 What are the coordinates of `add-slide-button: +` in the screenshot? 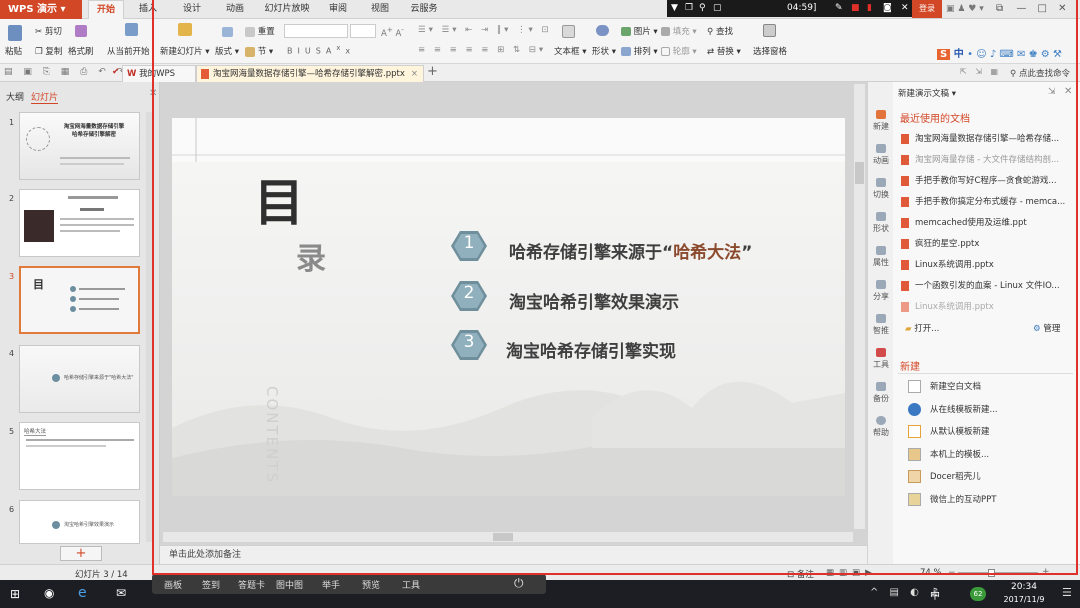 It's located at (81, 553).